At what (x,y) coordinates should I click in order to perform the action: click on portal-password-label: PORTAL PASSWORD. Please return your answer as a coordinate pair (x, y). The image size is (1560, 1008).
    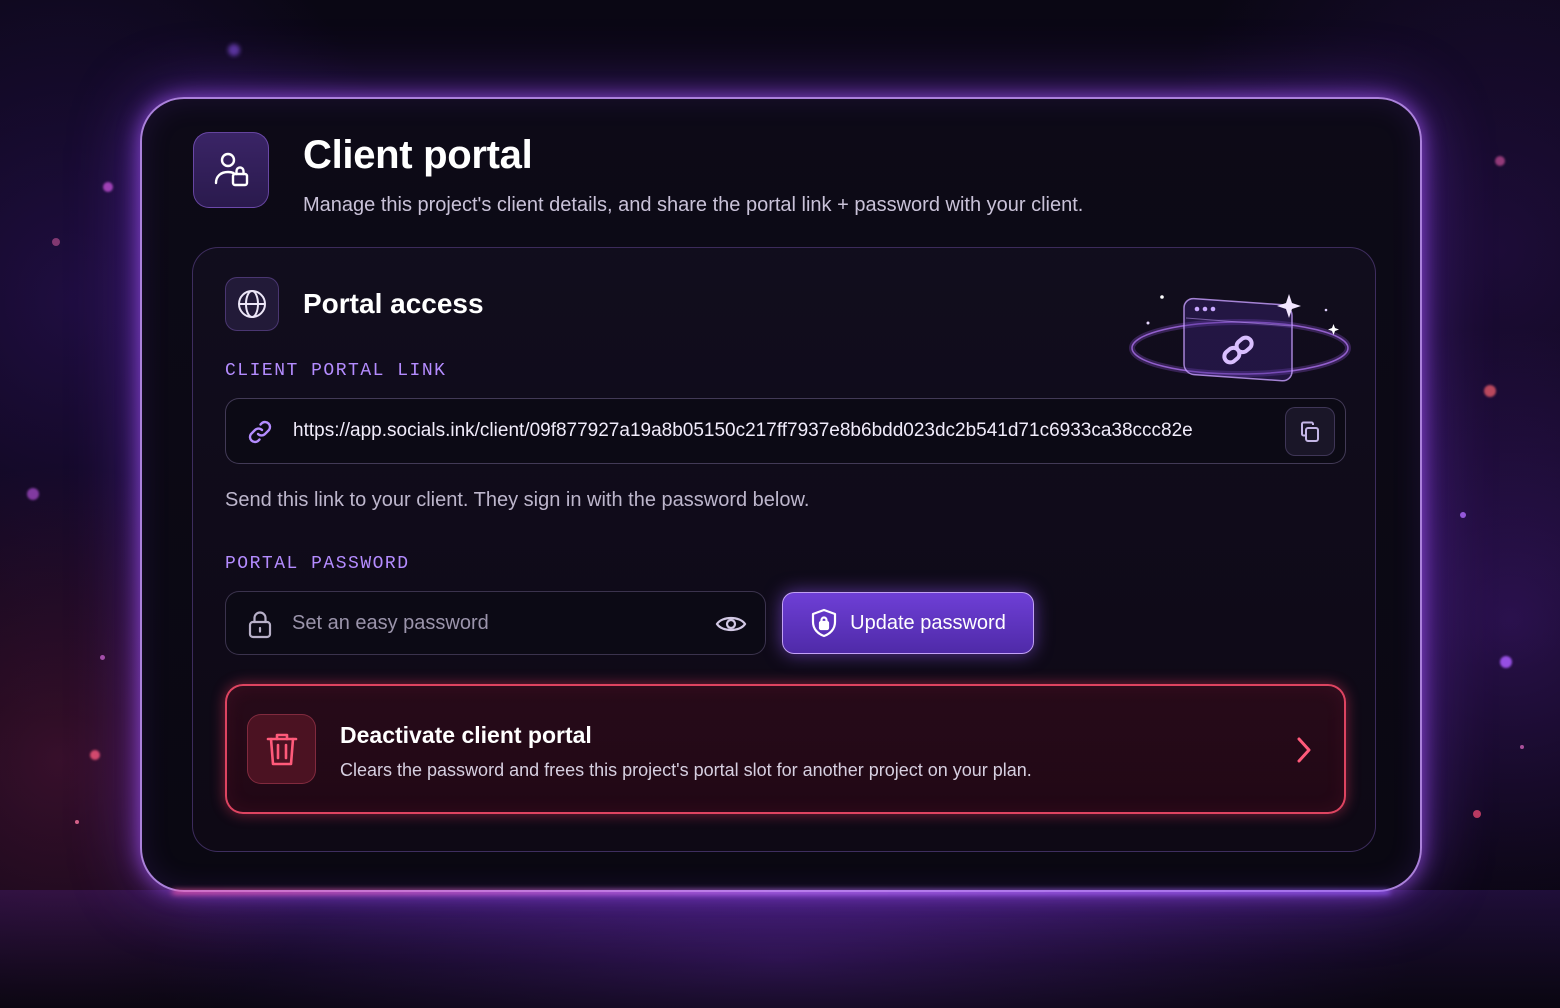
    Looking at the image, I should click on (317, 564).